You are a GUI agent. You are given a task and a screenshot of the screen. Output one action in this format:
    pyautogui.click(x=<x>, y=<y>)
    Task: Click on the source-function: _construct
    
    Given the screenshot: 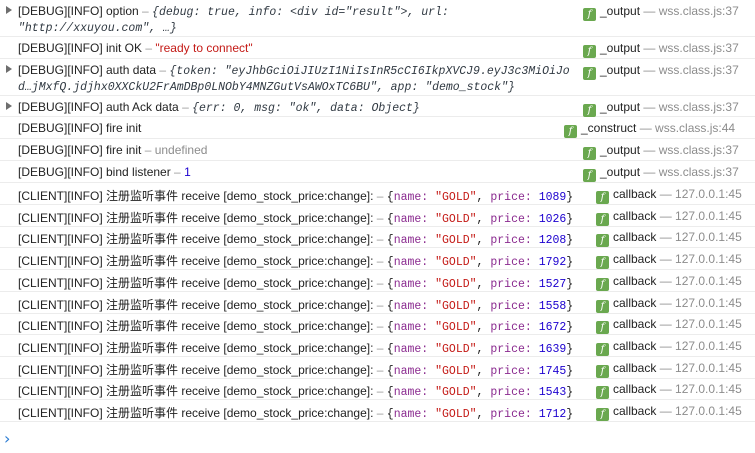 What is the action you would take?
    pyautogui.click(x=609, y=128)
    